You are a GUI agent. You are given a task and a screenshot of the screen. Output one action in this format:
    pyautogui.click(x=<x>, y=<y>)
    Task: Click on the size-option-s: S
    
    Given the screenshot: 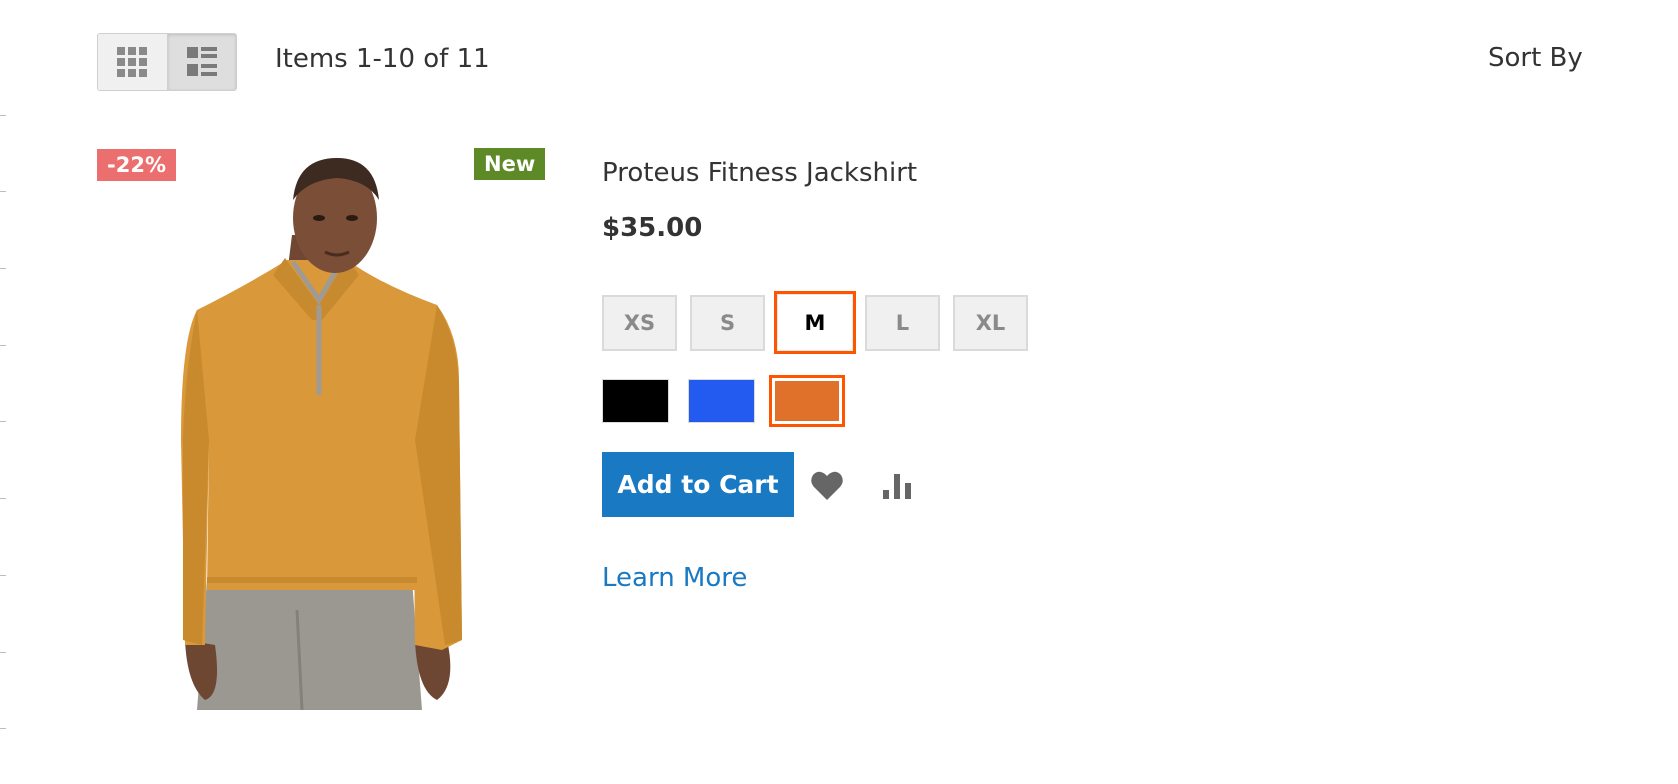 What is the action you would take?
    pyautogui.click(x=727, y=323)
    